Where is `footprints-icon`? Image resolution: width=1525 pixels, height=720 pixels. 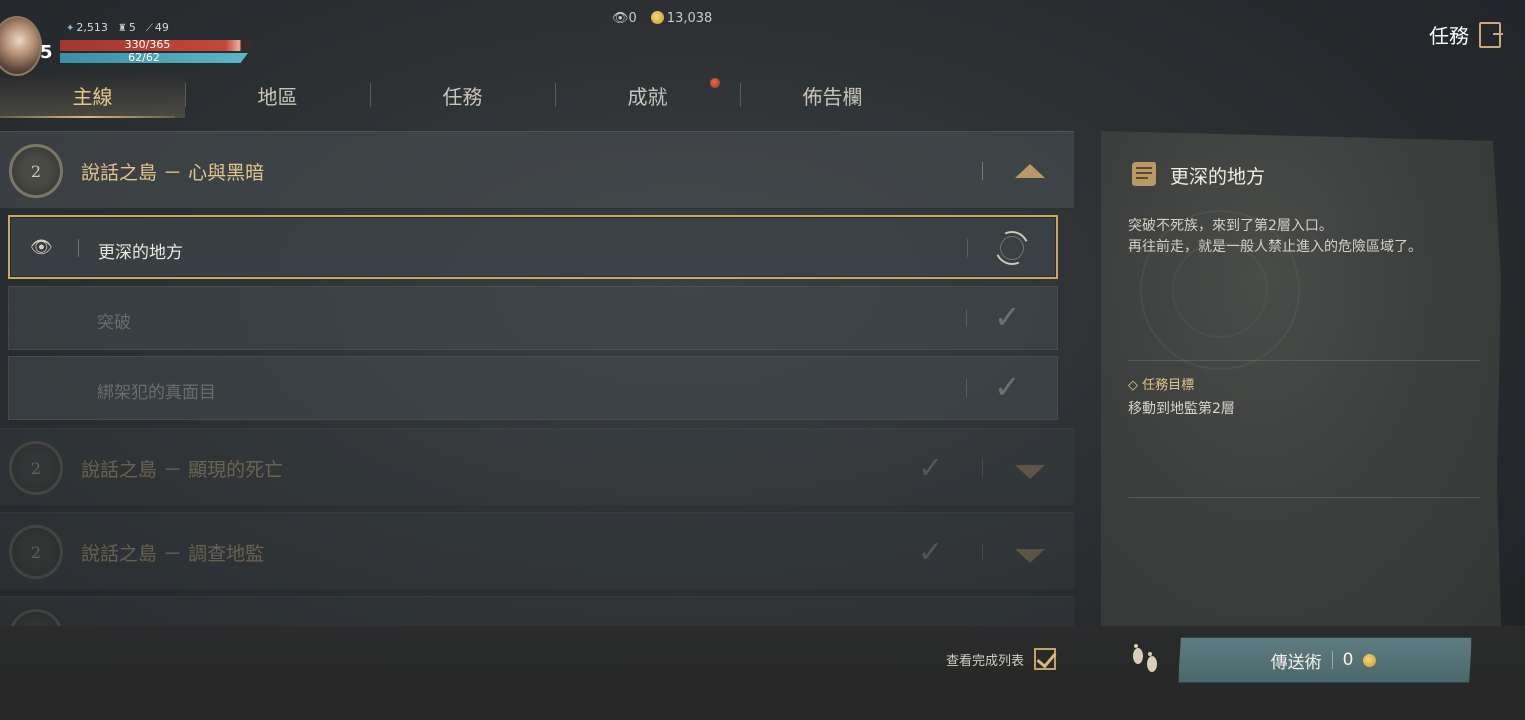 footprints-icon is located at coordinates (1146, 661).